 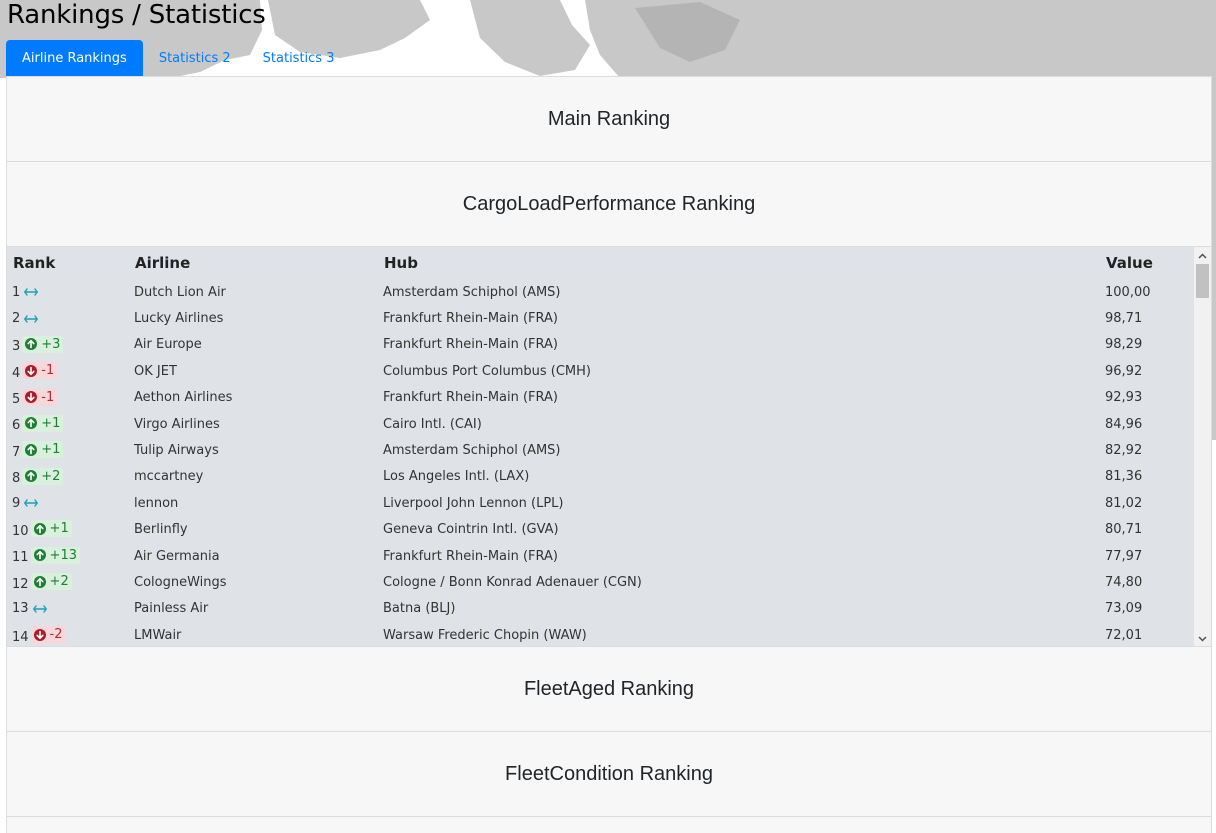 I want to click on rank-cell: 5 -1, so click(x=68, y=398).